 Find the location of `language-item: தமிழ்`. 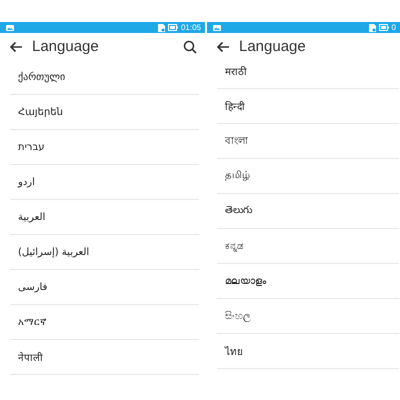

language-item: தமிழ் is located at coordinates (308, 176).